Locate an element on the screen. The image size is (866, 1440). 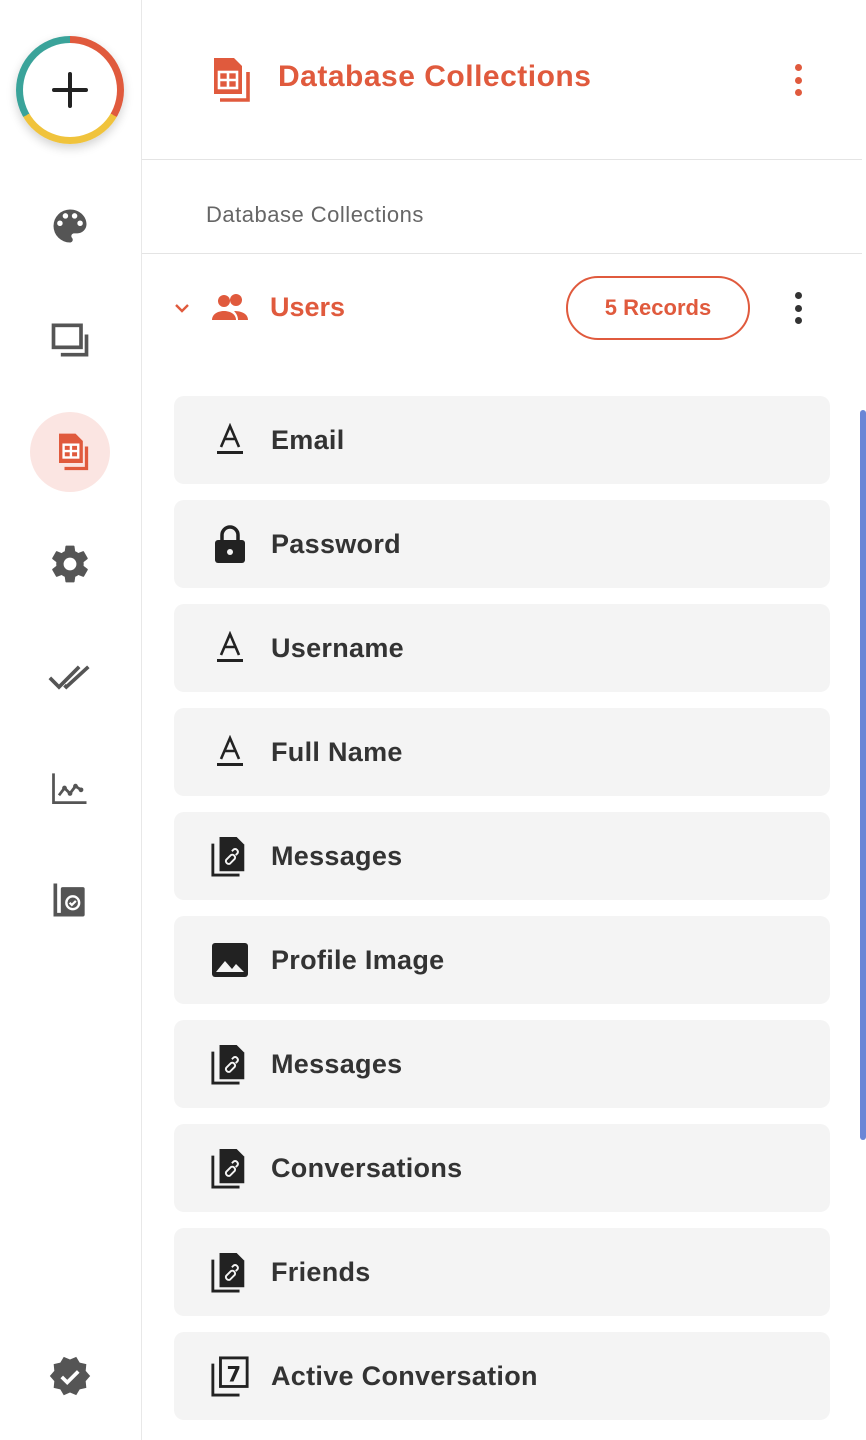
page-title: Database Collections is located at coordinates (435, 76).